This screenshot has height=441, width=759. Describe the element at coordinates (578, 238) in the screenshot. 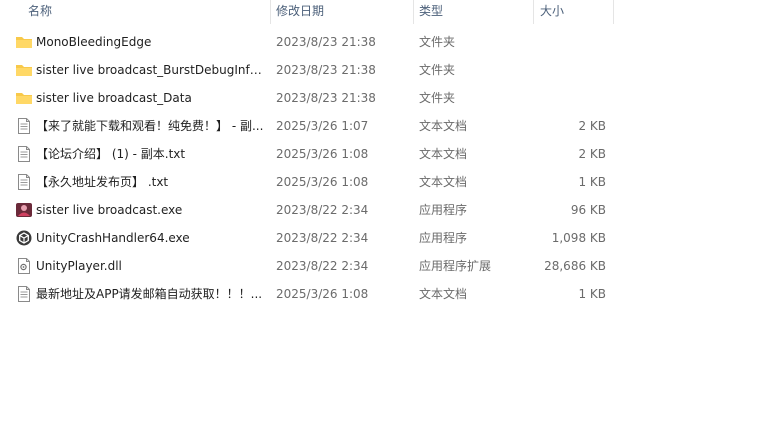

I see `file-size: 1,098 KB` at that location.